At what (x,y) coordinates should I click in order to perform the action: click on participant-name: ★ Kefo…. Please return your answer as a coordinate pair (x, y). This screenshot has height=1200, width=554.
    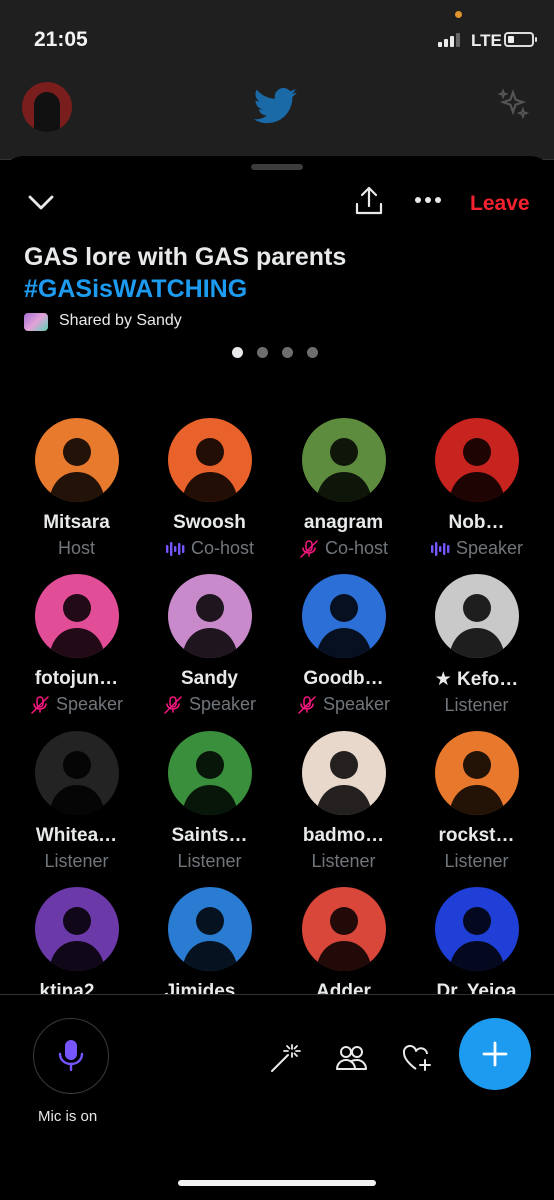
    Looking at the image, I should click on (476, 679).